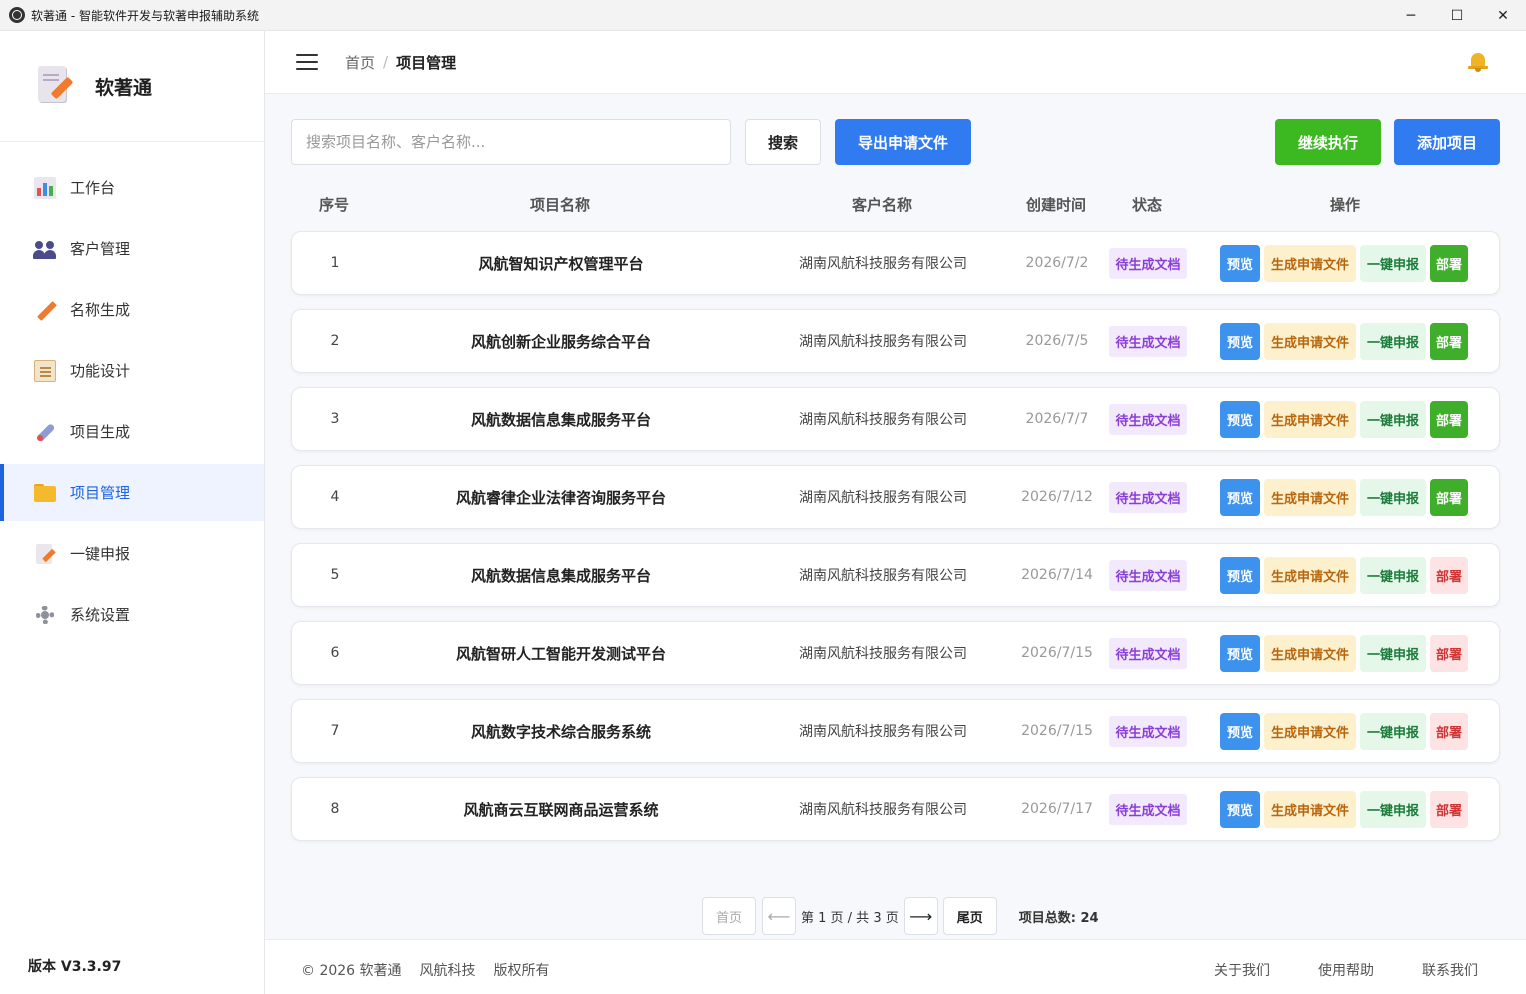  What do you see at coordinates (132, 492) in the screenshot?
I see `sidebar-item-project-management: 项目管理` at bounding box center [132, 492].